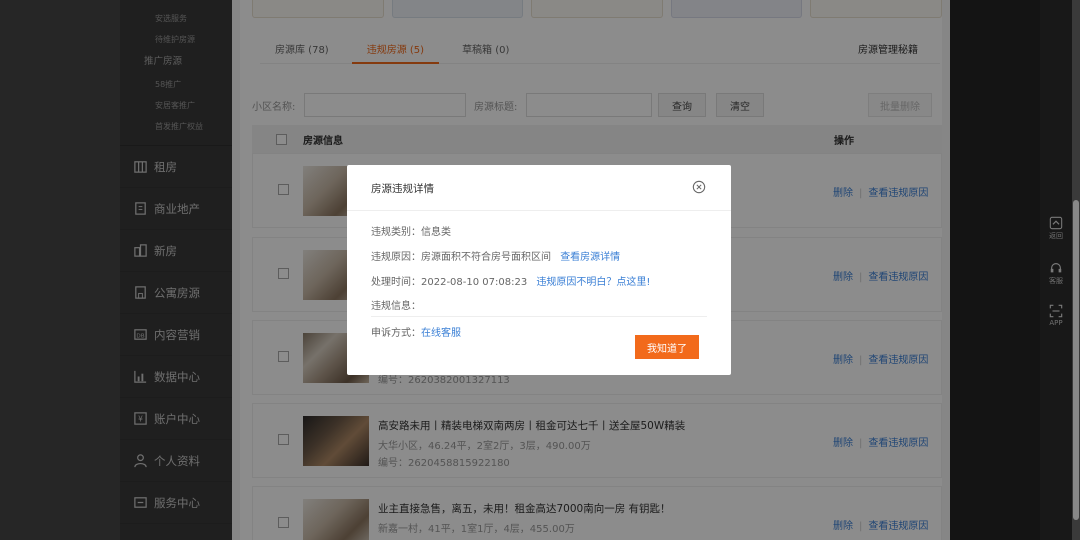 The image size is (1080, 540). I want to click on handling-time-label: 处理时间：, so click(396, 282).